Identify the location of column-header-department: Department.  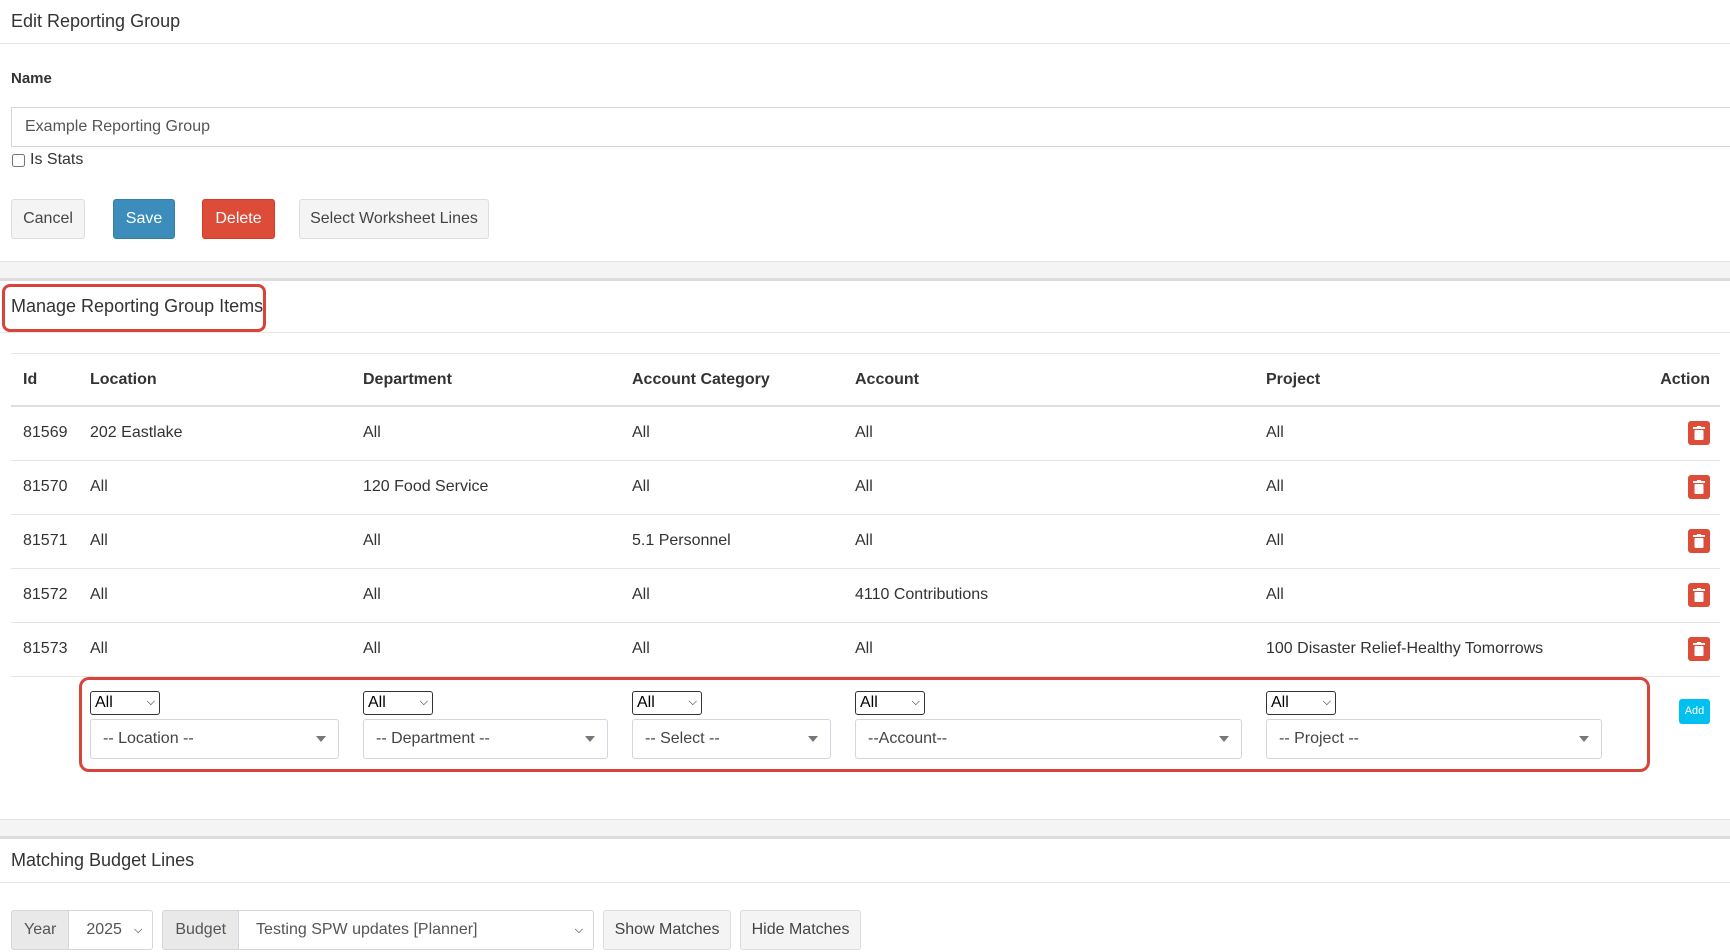
(485, 380).